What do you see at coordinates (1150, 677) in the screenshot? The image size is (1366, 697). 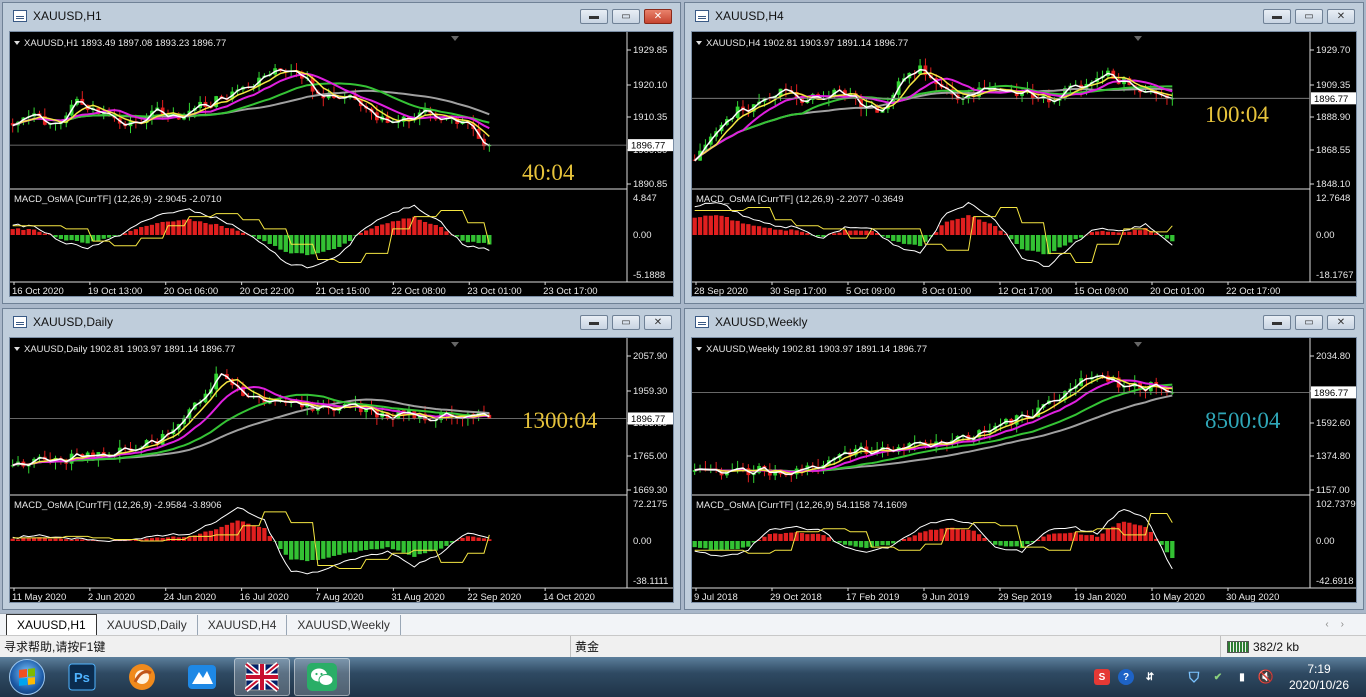 I see `network-status-icon: ⇵` at bounding box center [1150, 677].